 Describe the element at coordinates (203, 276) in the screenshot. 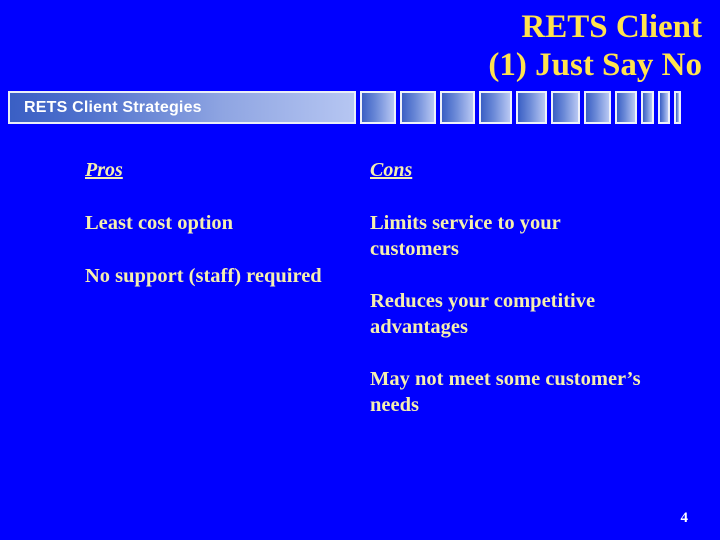

I see `pros-bullet-2: No support (staff) required` at that location.